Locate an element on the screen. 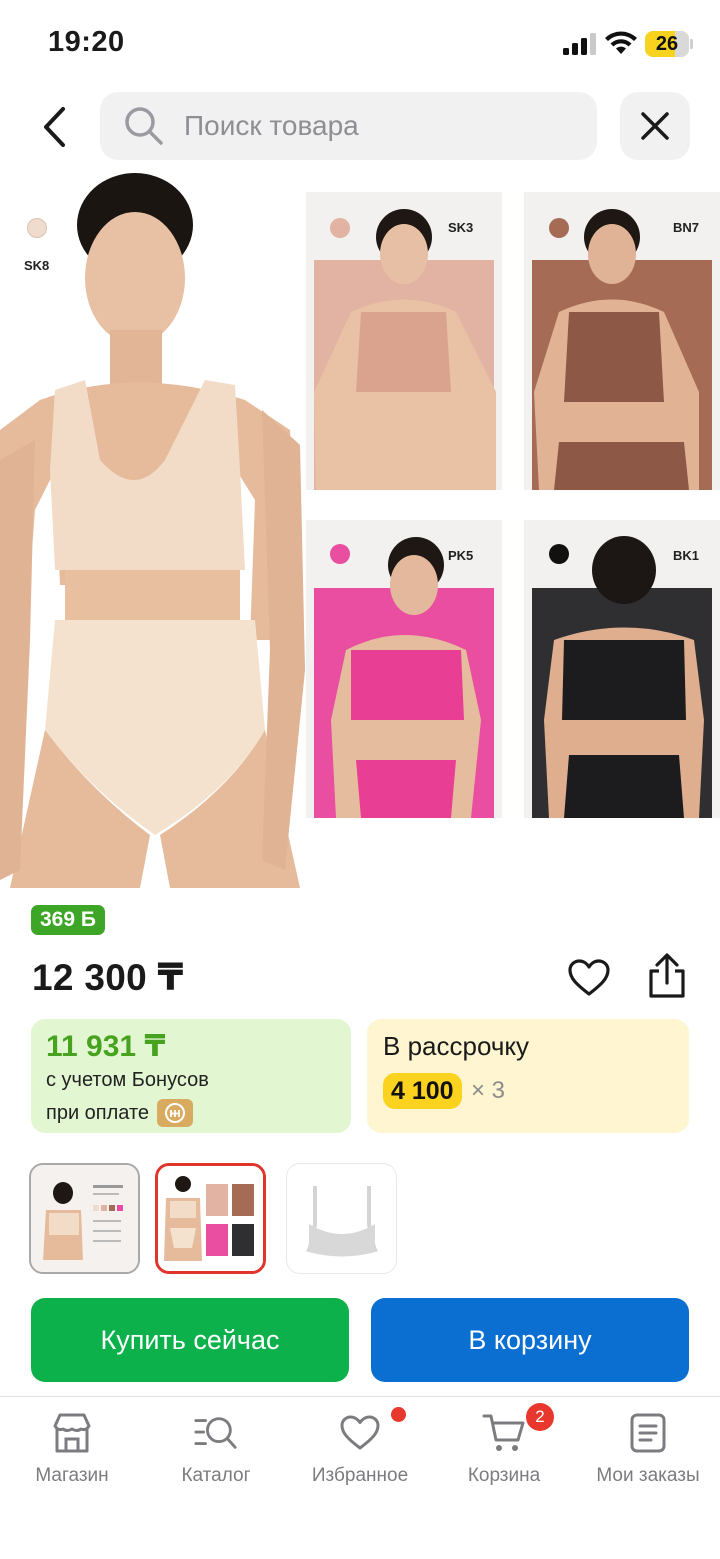  battery-level: 26 is located at coordinates (667, 44).